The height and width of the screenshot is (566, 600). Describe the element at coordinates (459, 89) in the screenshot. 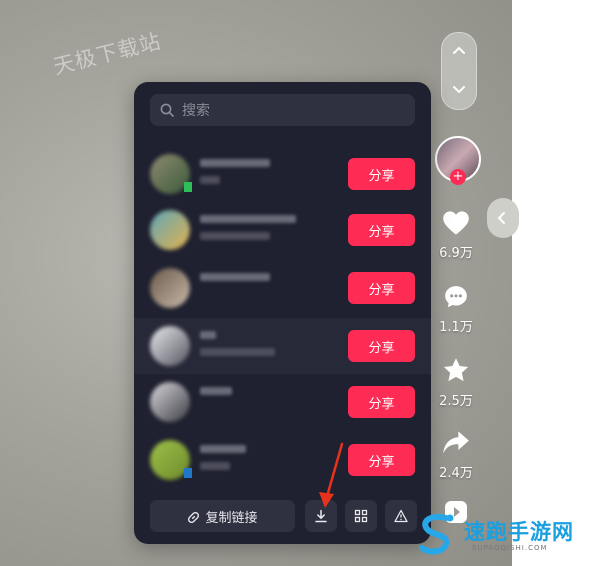

I see `chevron-down-icon` at that location.